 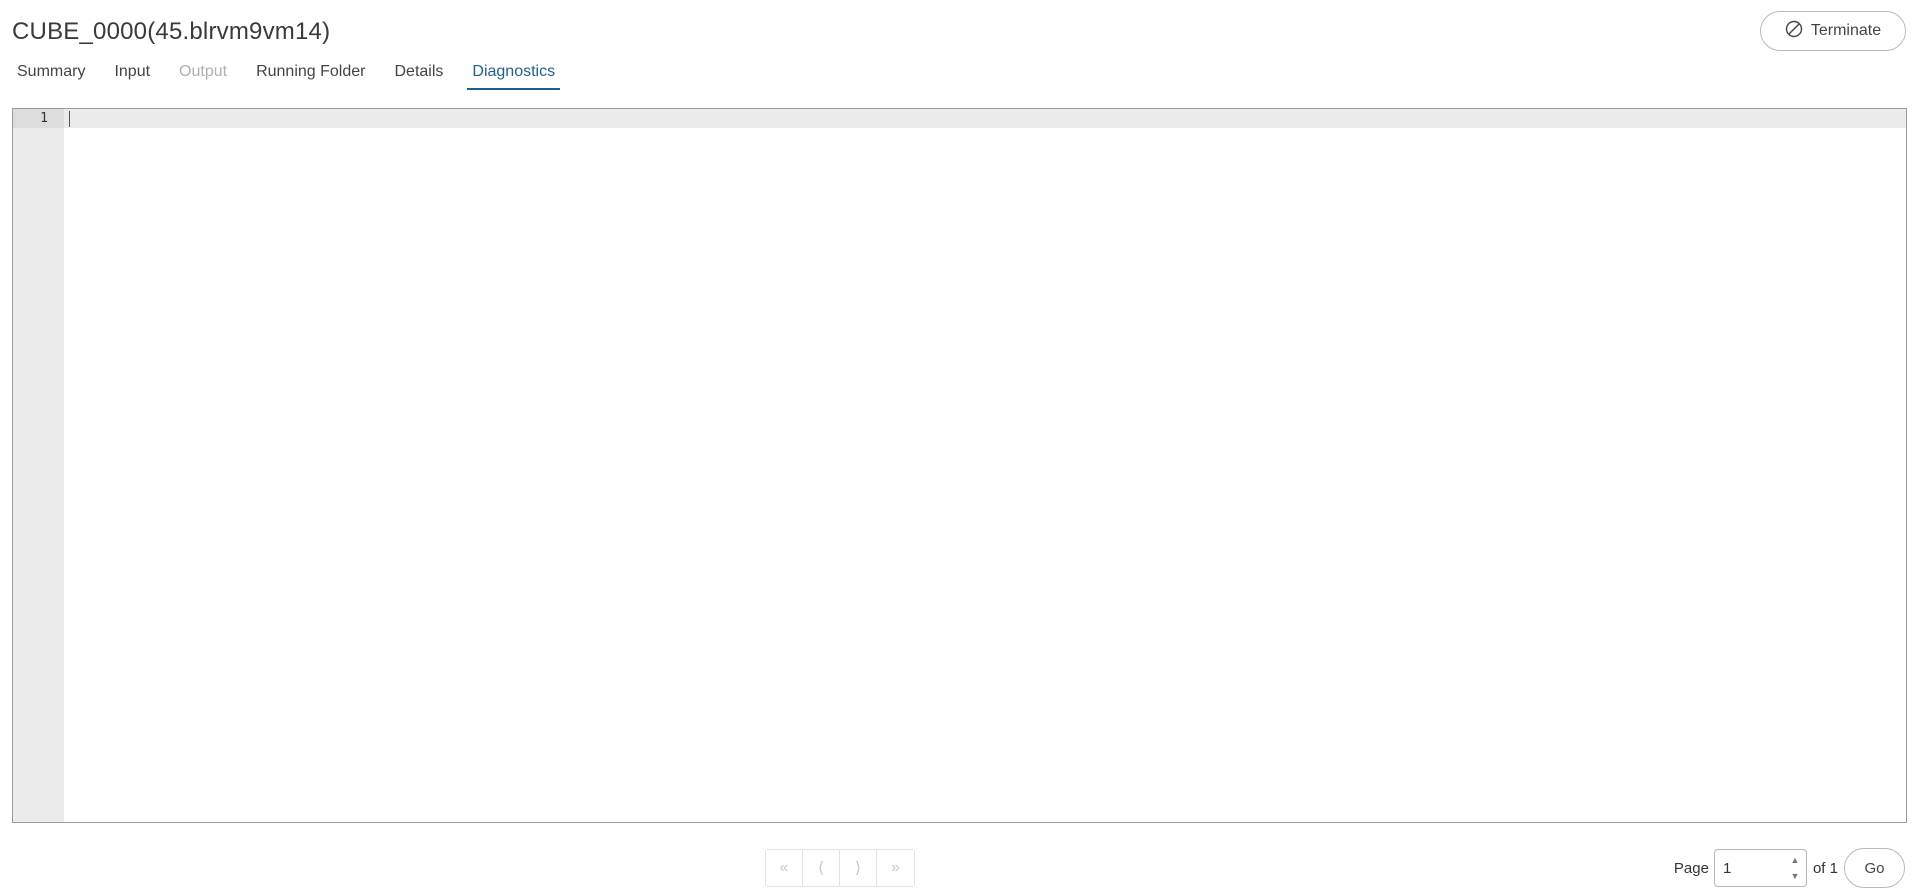 I want to click on tab-output: Output, so click(x=203, y=71).